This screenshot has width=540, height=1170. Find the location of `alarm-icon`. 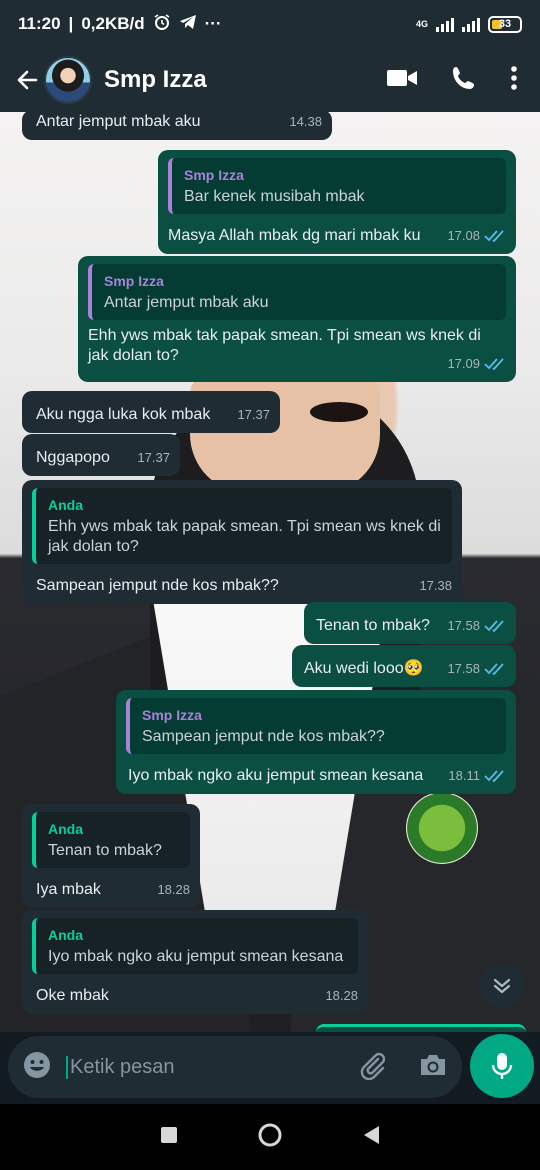

alarm-icon is located at coordinates (162, 24).